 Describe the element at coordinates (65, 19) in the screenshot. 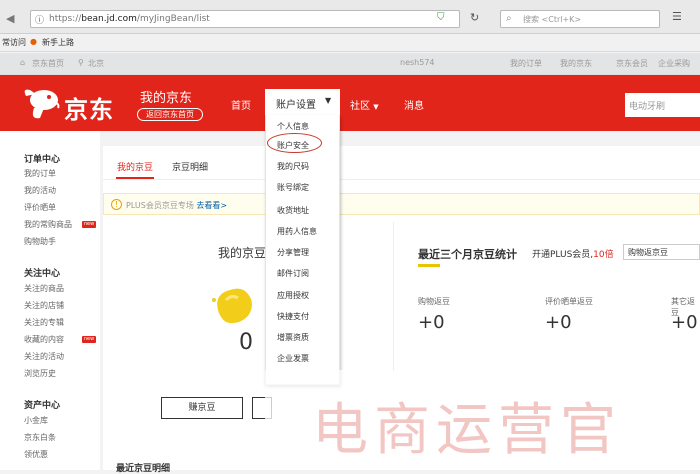

I see `url-prefix: https://` at that location.